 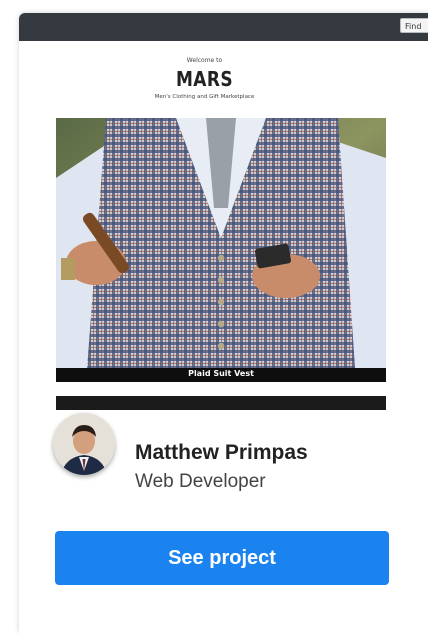 I want to click on brand-tagline: Men's Clothing and Gift Marketplace, so click(x=204, y=97).